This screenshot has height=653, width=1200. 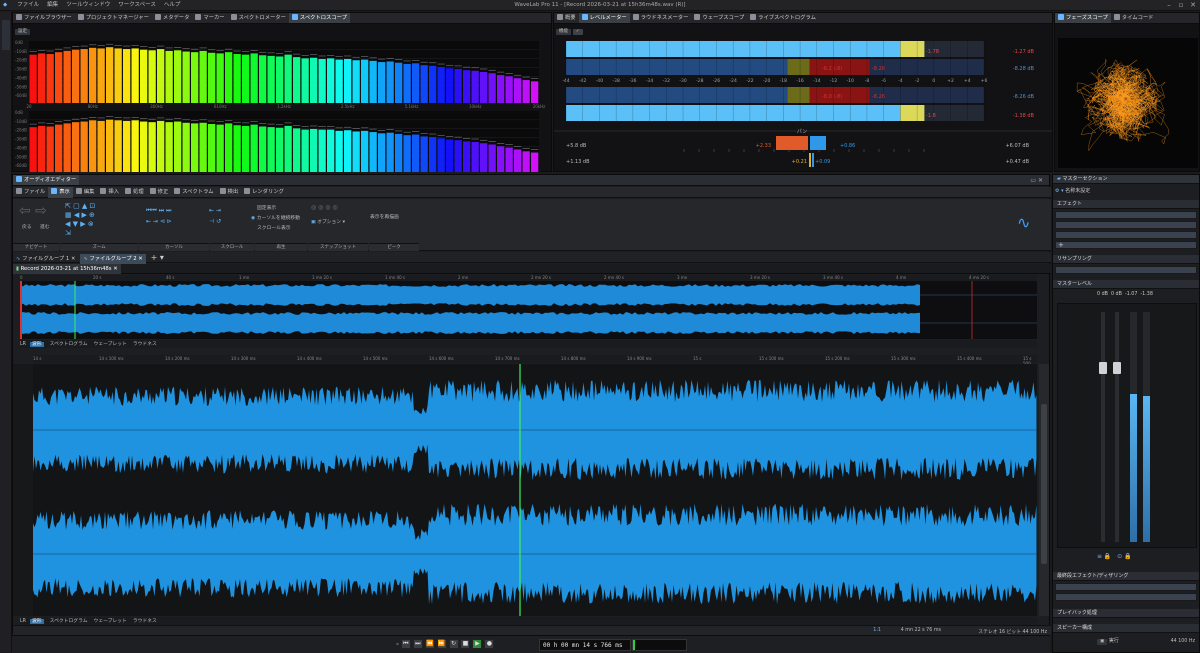 What do you see at coordinates (134, 192) in the screenshot?
I see `ribbon-tab-4: 処理` at bounding box center [134, 192].